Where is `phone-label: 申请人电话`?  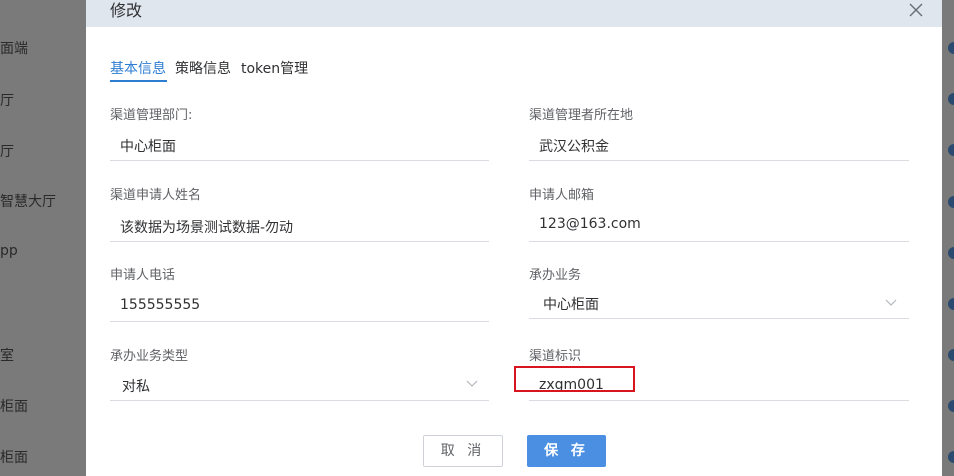 phone-label: 申请人电话 is located at coordinates (143, 275).